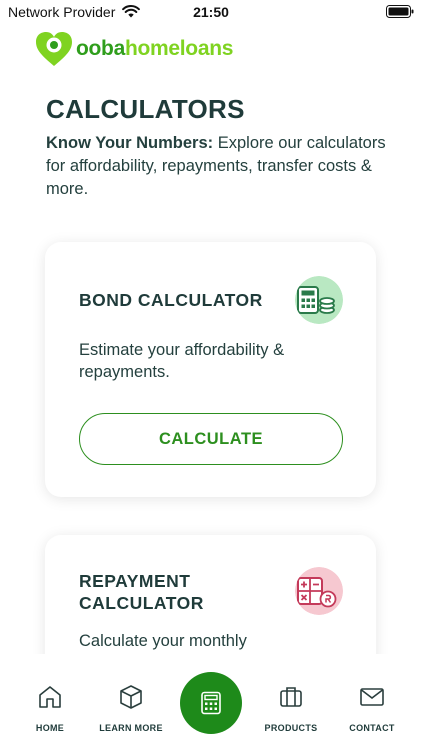 Image resolution: width=422 pixels, height=750 pixels. What do you see at coordinates (211, 439) in the screenshot?
I see `calculate-button: CALCULATE` at bounding box center [211, 439].